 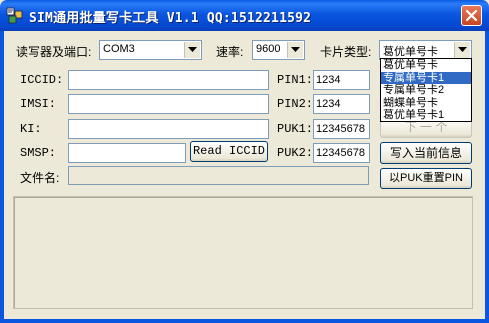 I want to click on filename-field, so click(x=218, y=175).